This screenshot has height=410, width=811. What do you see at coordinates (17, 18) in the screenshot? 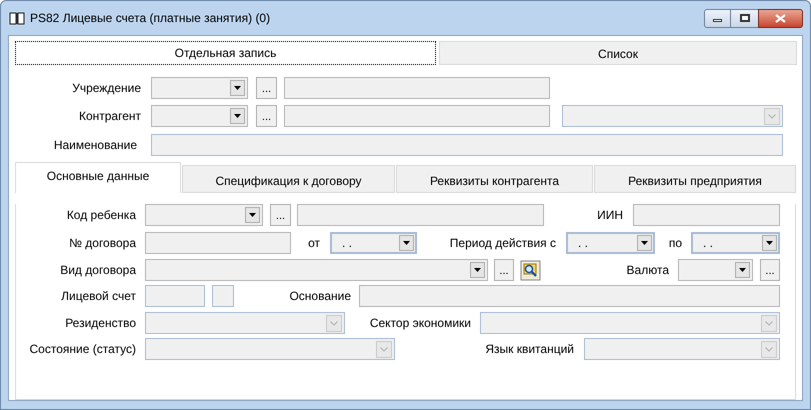
I see `book-icon` at bounding box center [17, 18].